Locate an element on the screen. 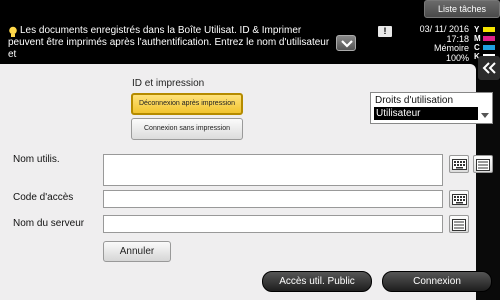 The width and height of the screenshot is (500, 300). memory-value: 100% is located at coordinates (457, 57).